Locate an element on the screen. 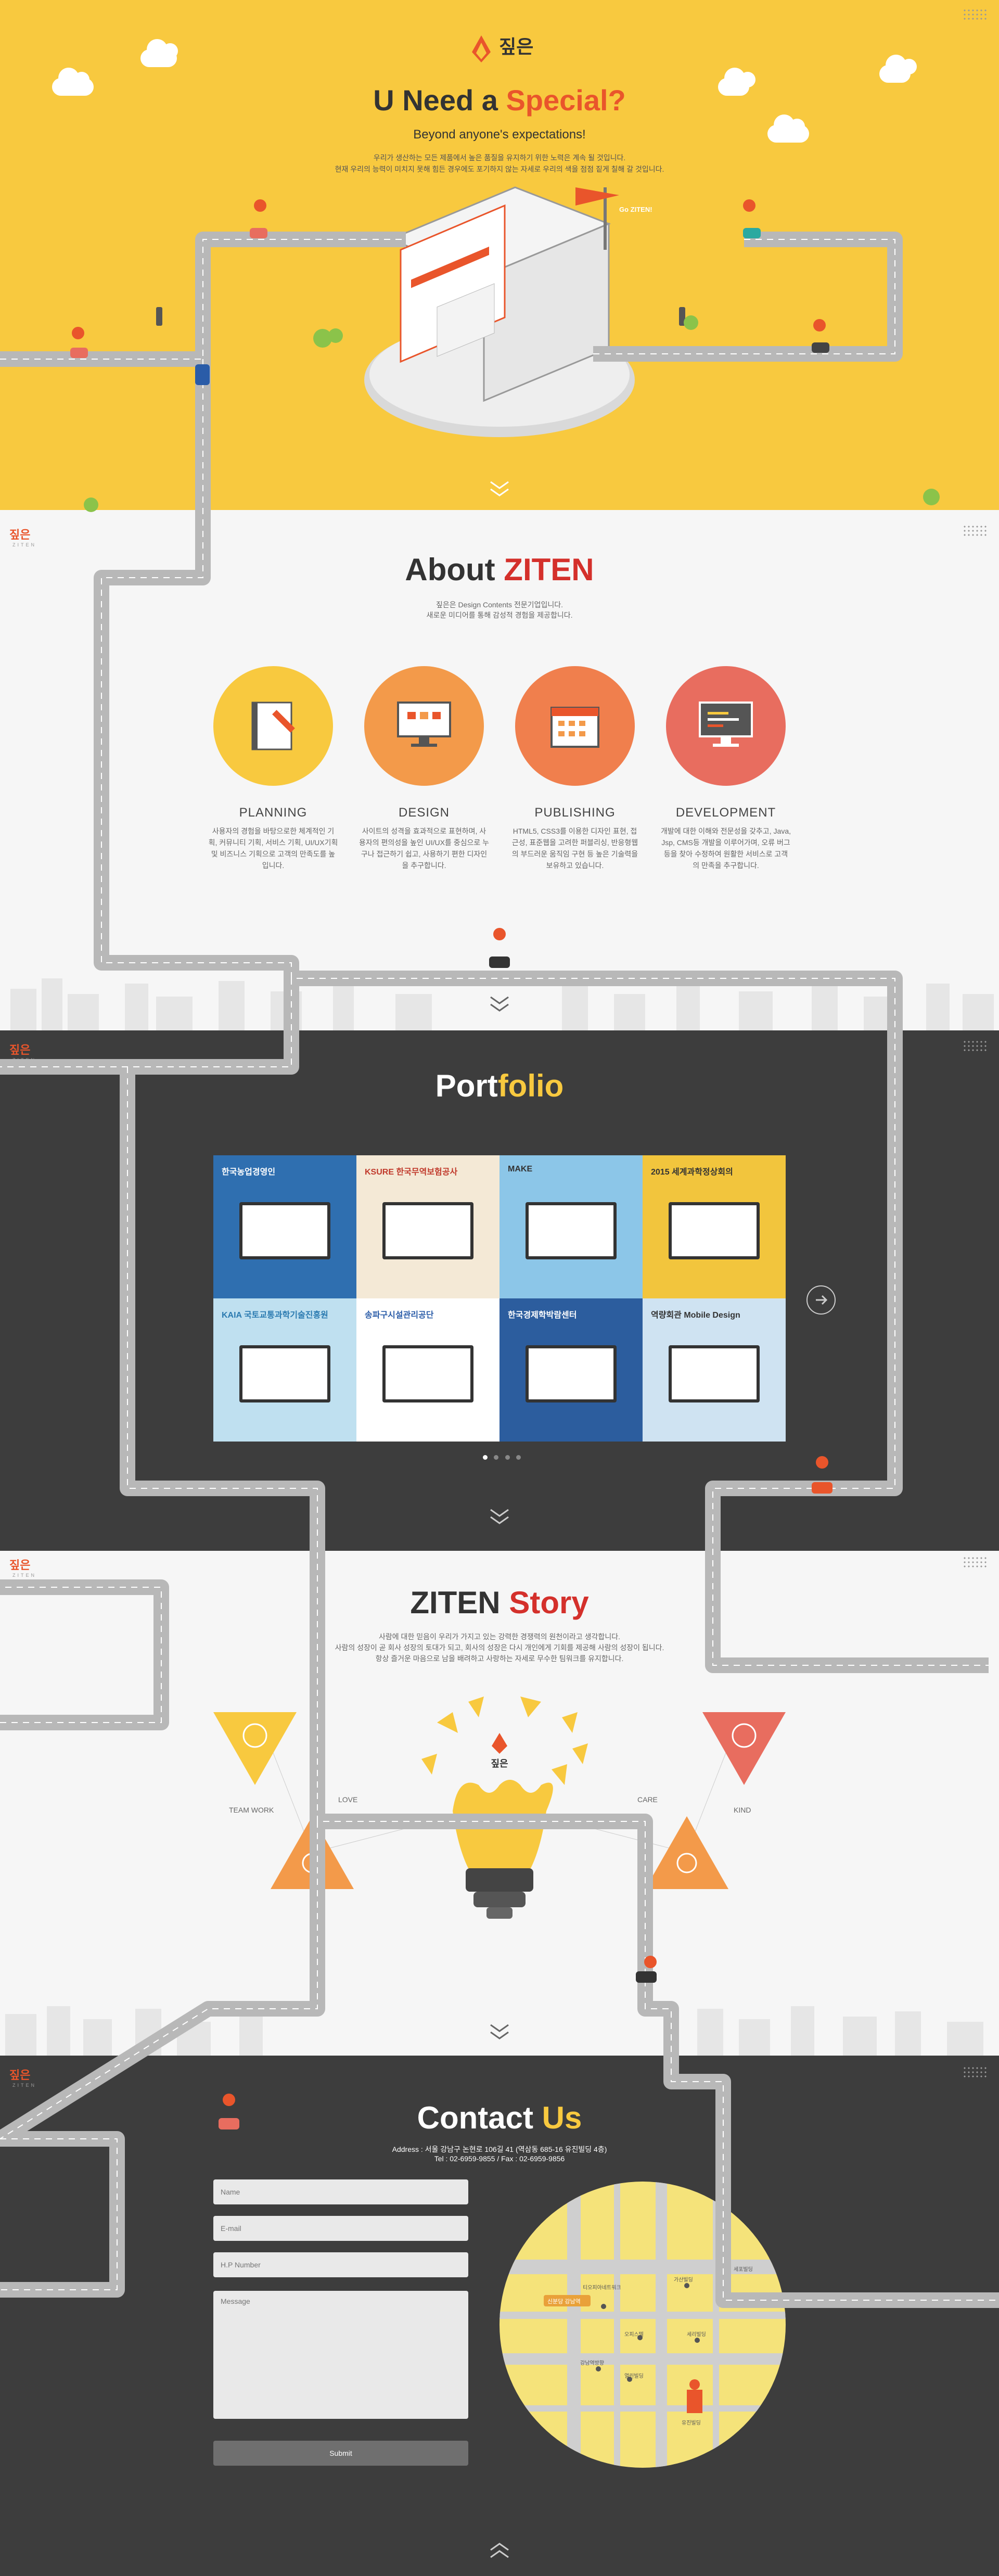  portfolio-tile: KSURE 한국무역보험공사 is located at coordinates (427, 1226).